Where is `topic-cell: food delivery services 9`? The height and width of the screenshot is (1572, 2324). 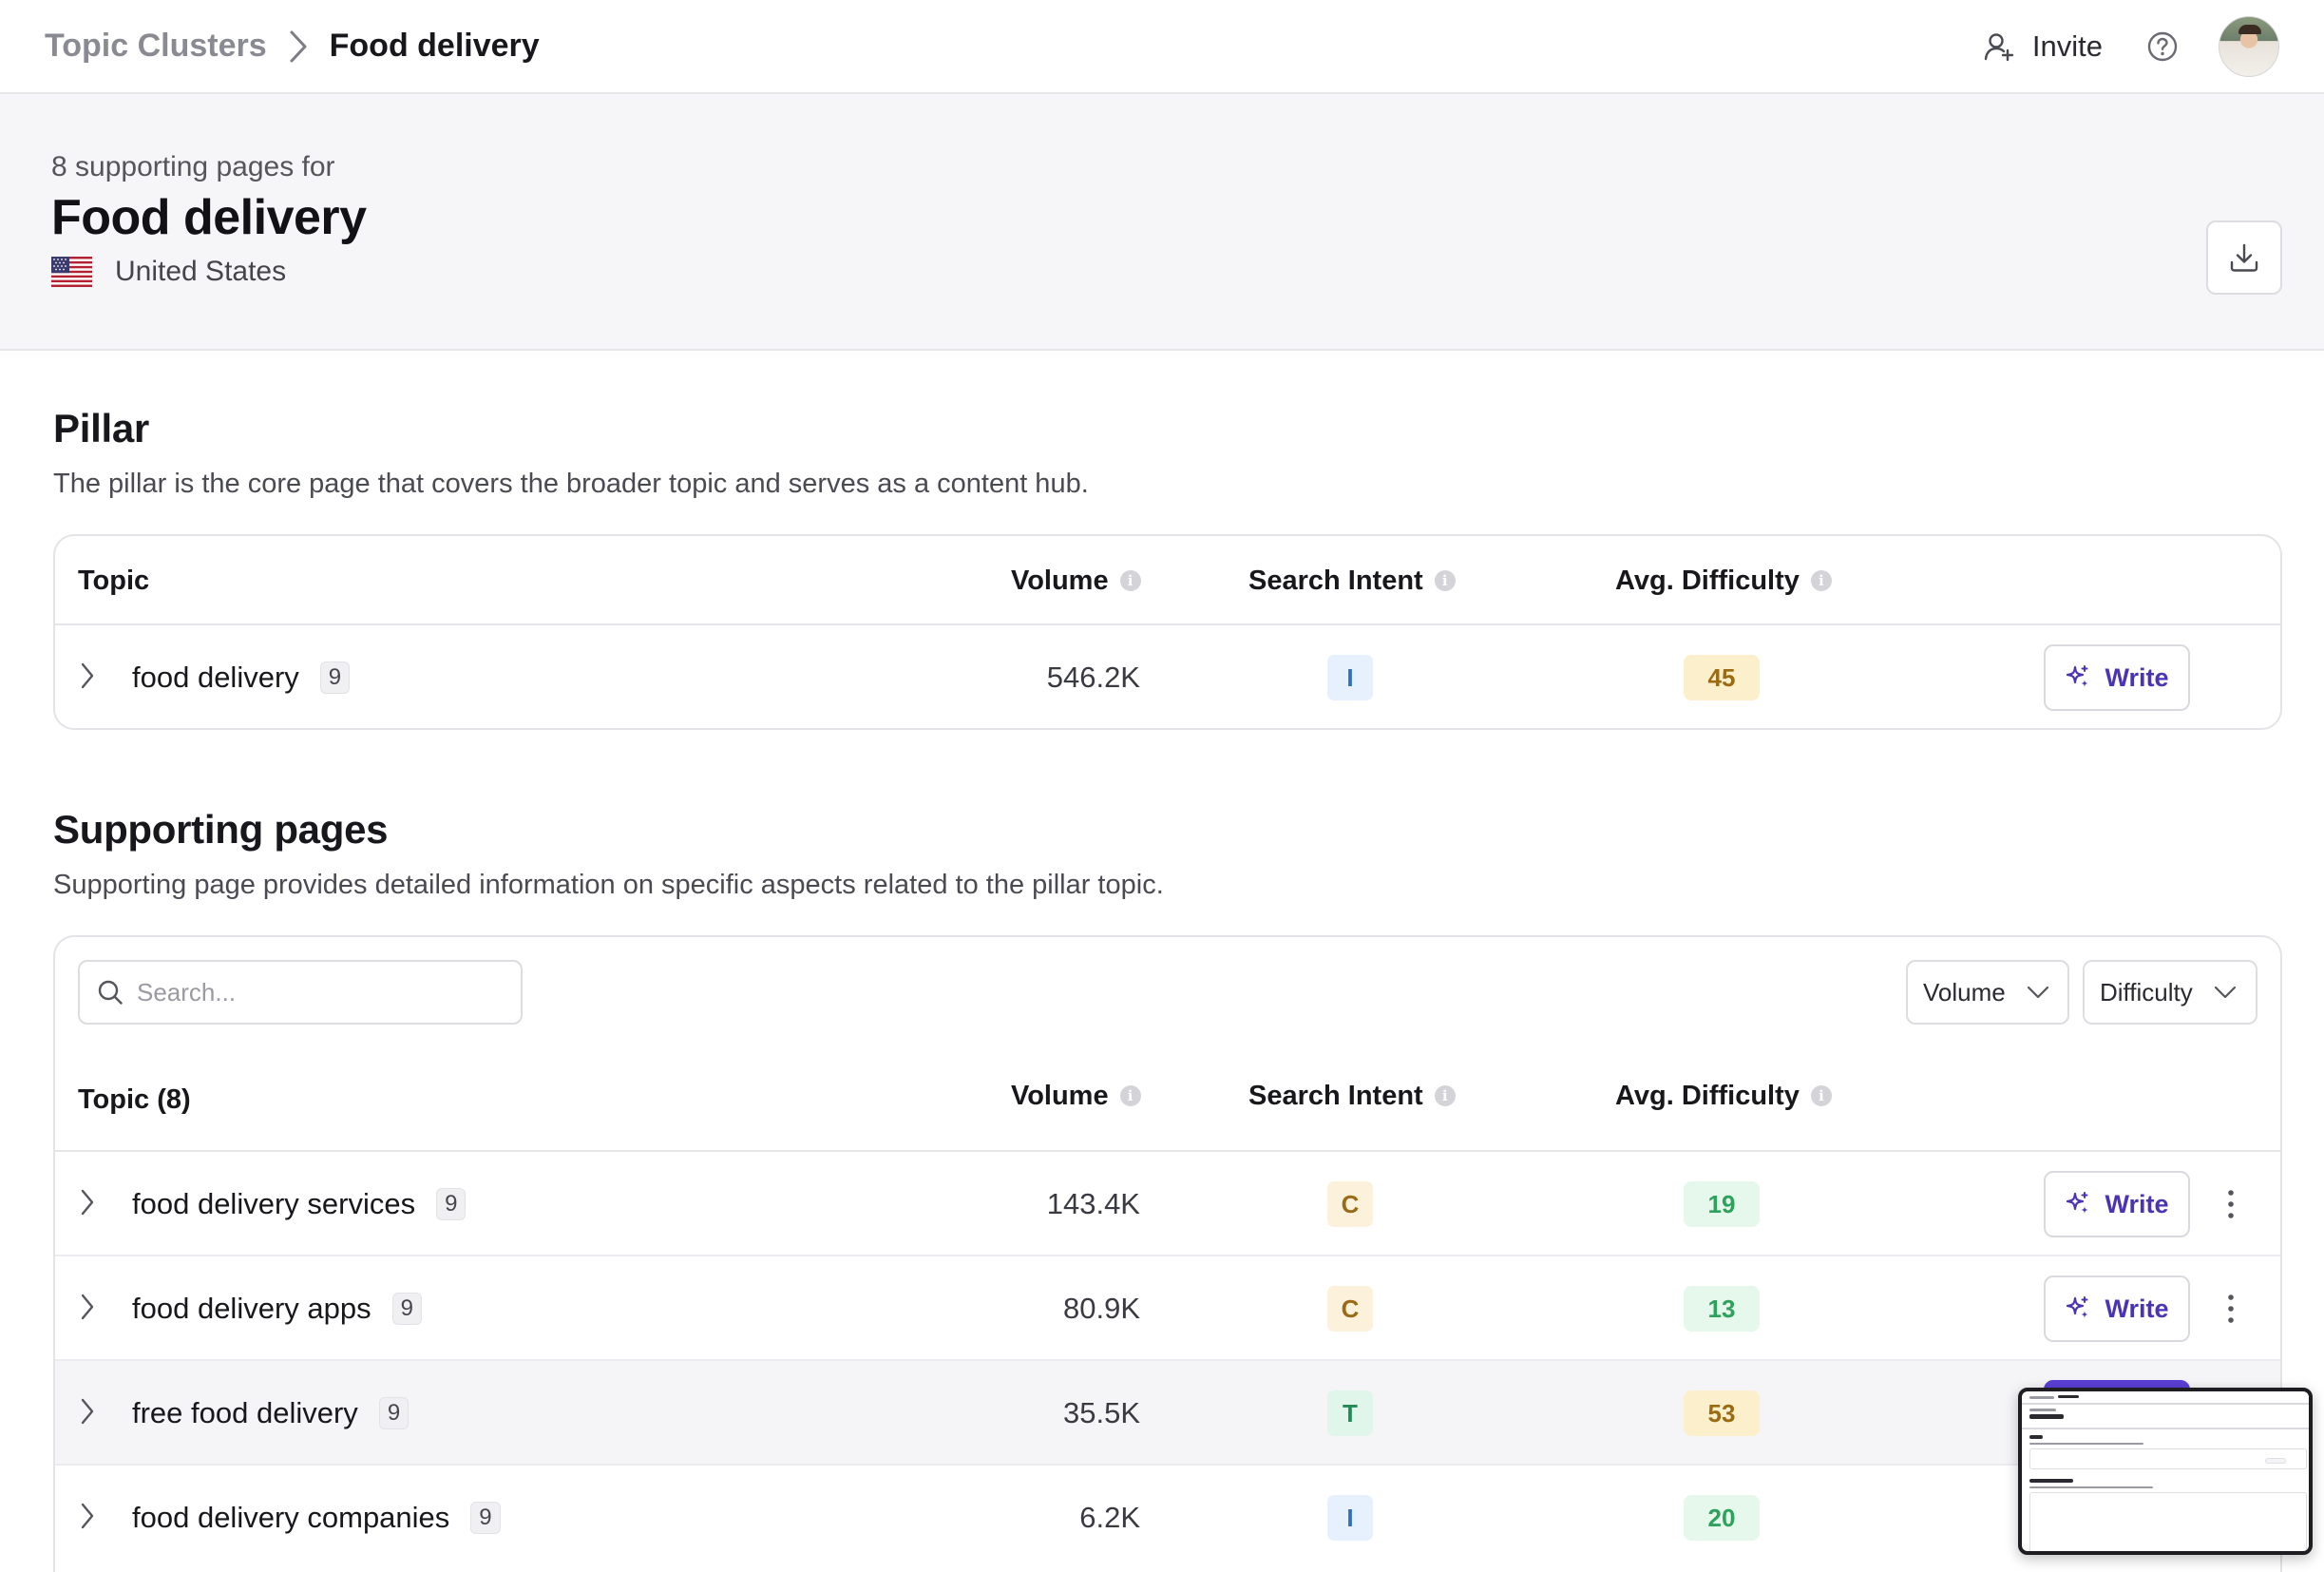
topic-cell: food delivery services 9 is located at coordinates (299, 1204).